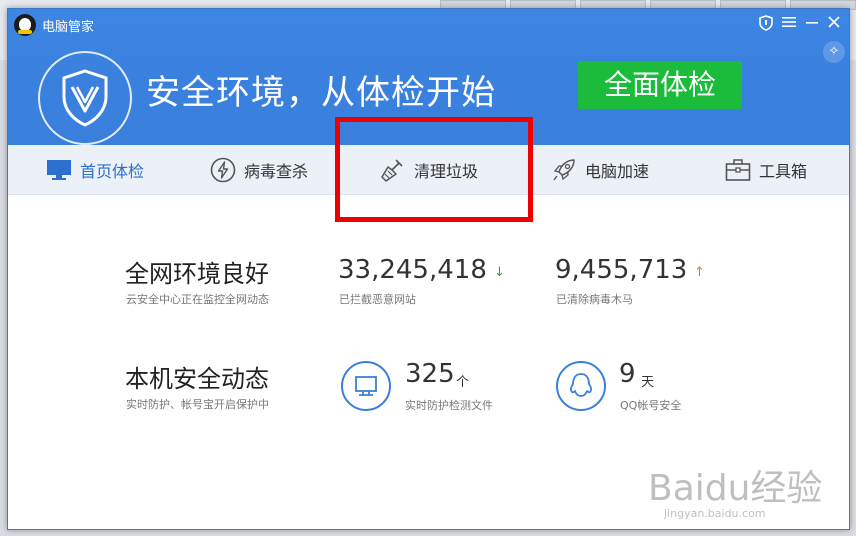  I want to click on nav-label: 病毒查杀, so click(276, 171).